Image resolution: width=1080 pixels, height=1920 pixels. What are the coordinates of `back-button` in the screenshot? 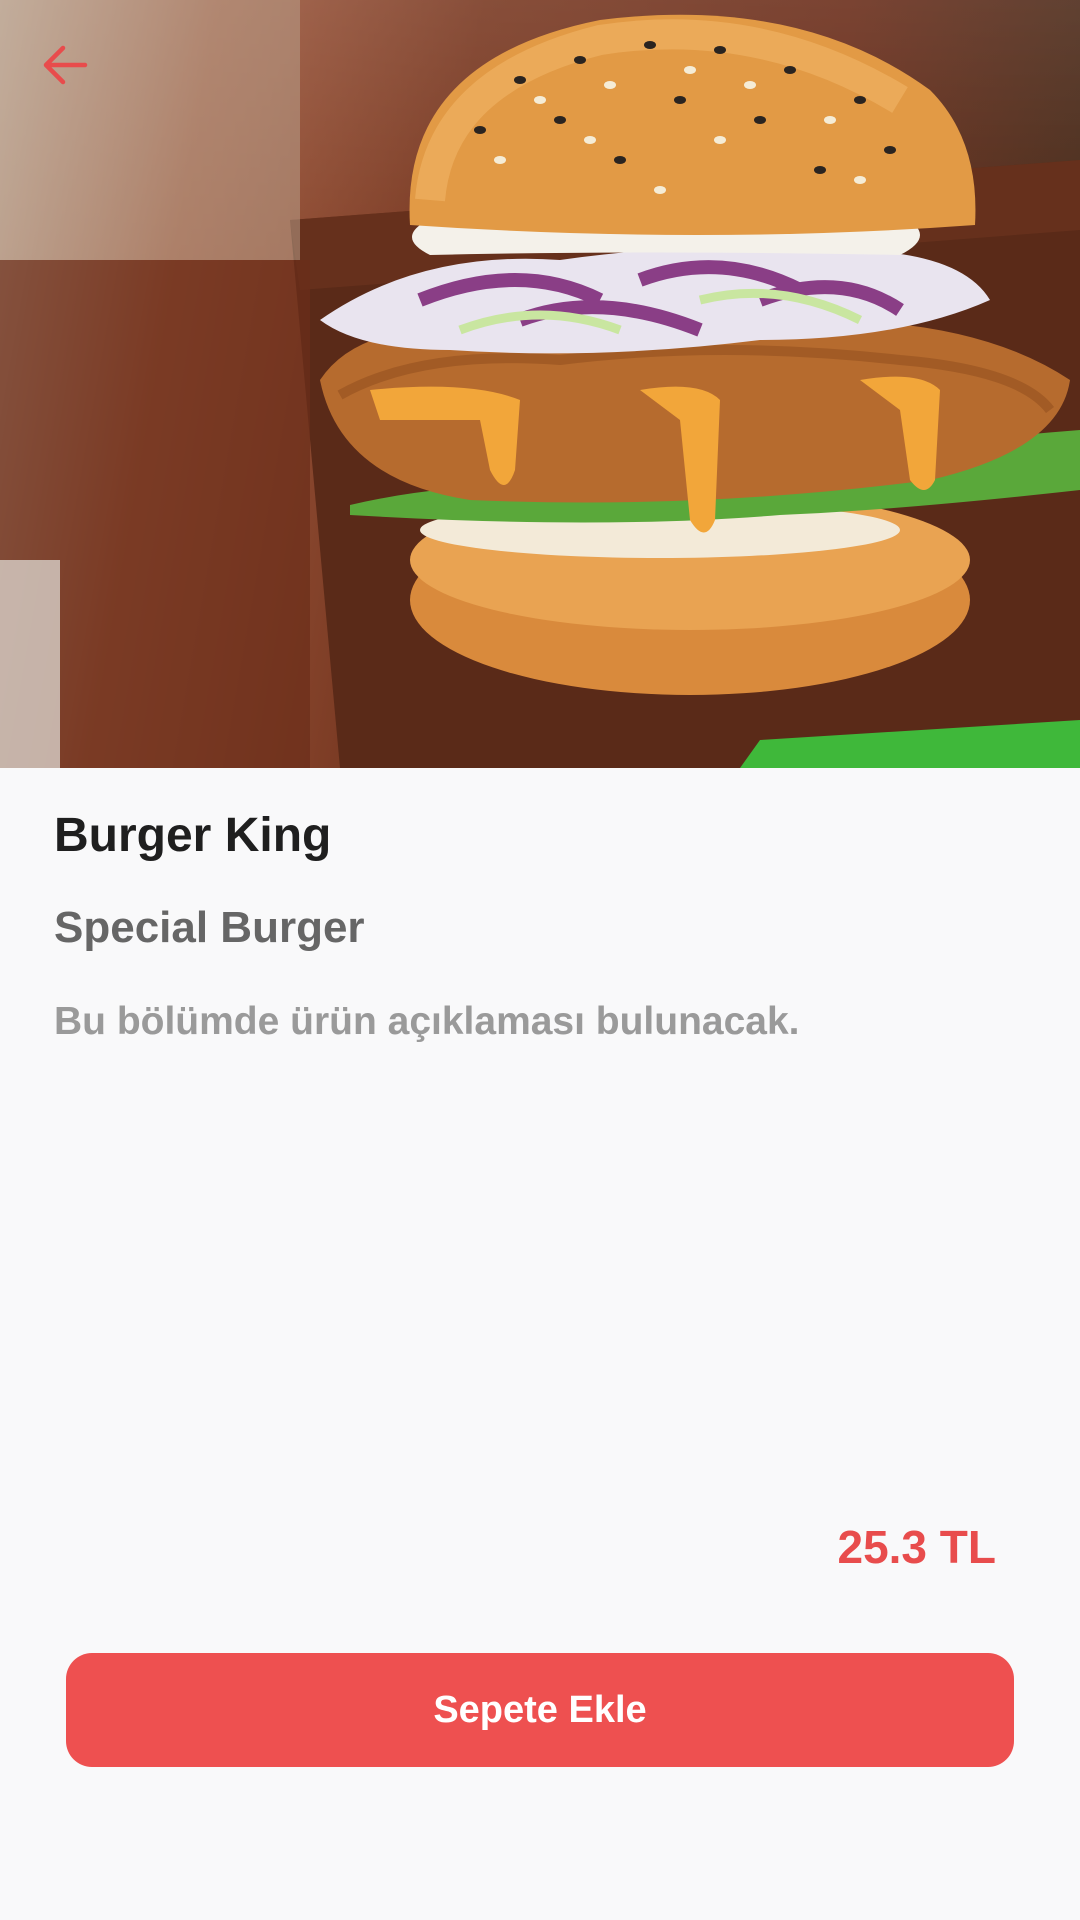 It's located at (65, 65).